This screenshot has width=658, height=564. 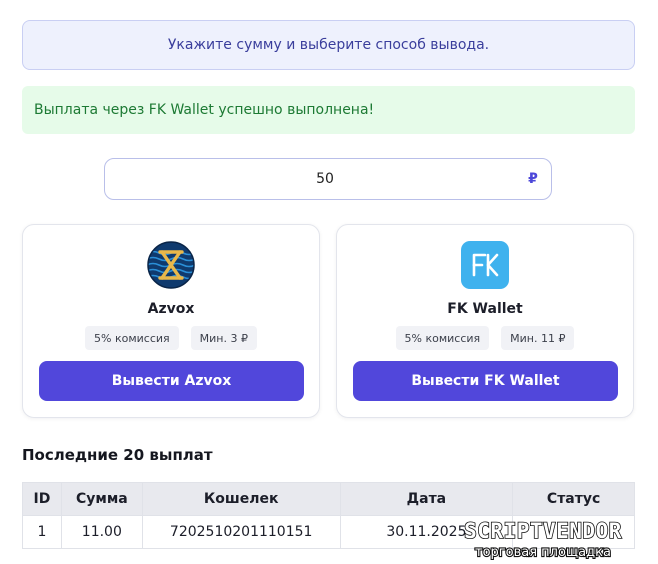 I want to click on info-banner-text: Укажите сумму и выберите способ вывода., so click(x=328, y=45).